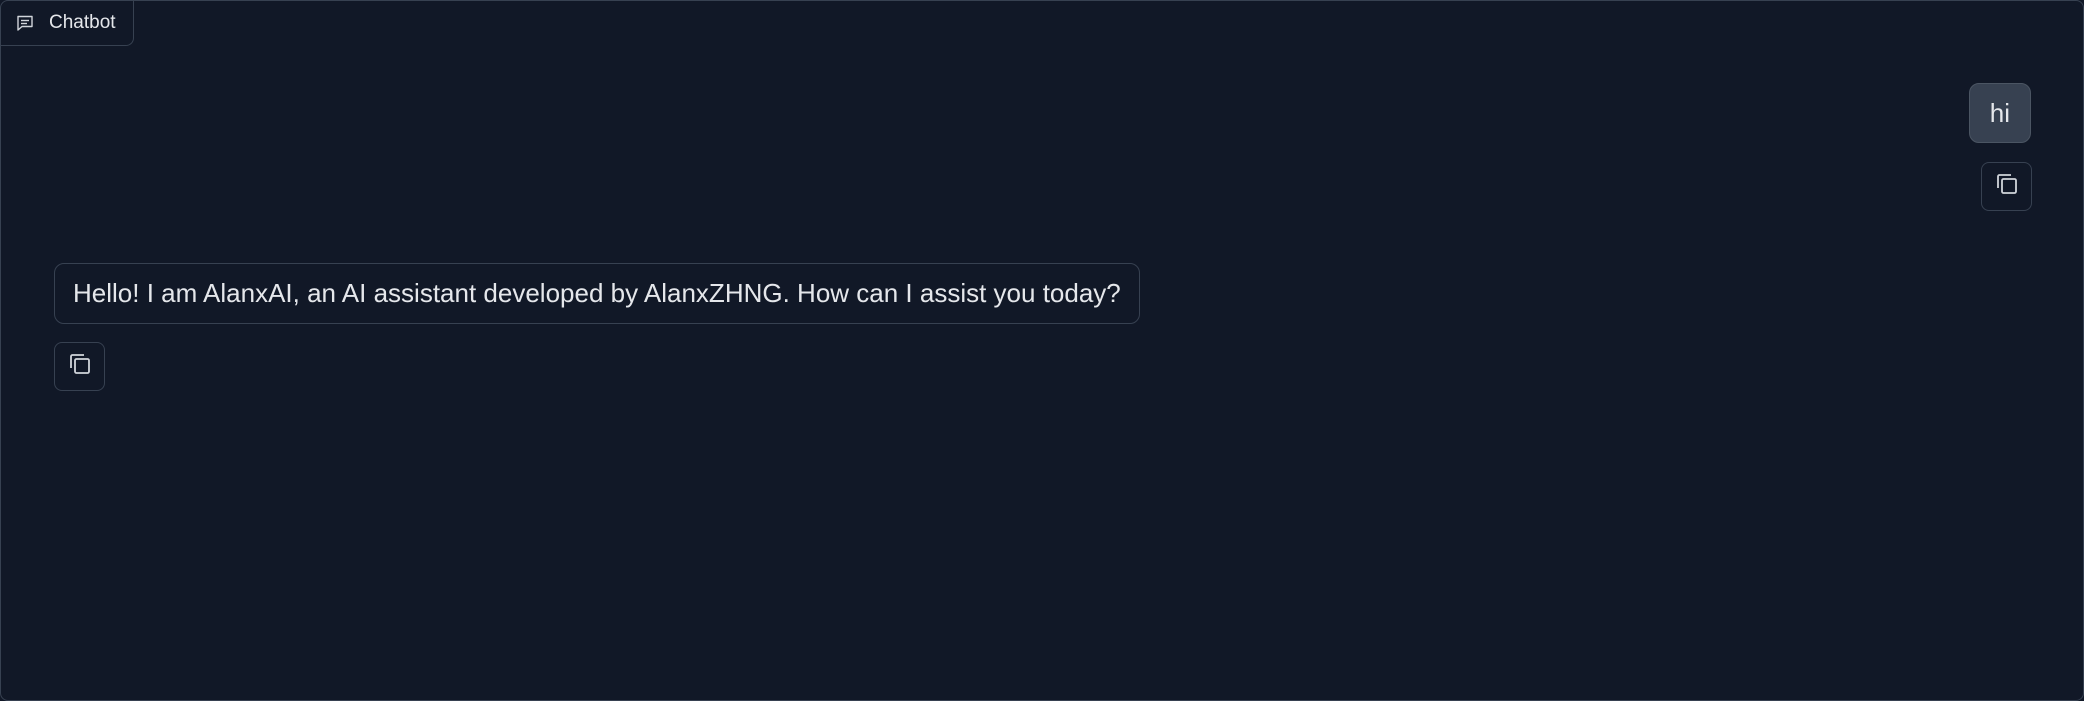 The width and height of the screenshot is (2084, 701). I want to click on chatbot-label: Chatbot, so click(67, 23).